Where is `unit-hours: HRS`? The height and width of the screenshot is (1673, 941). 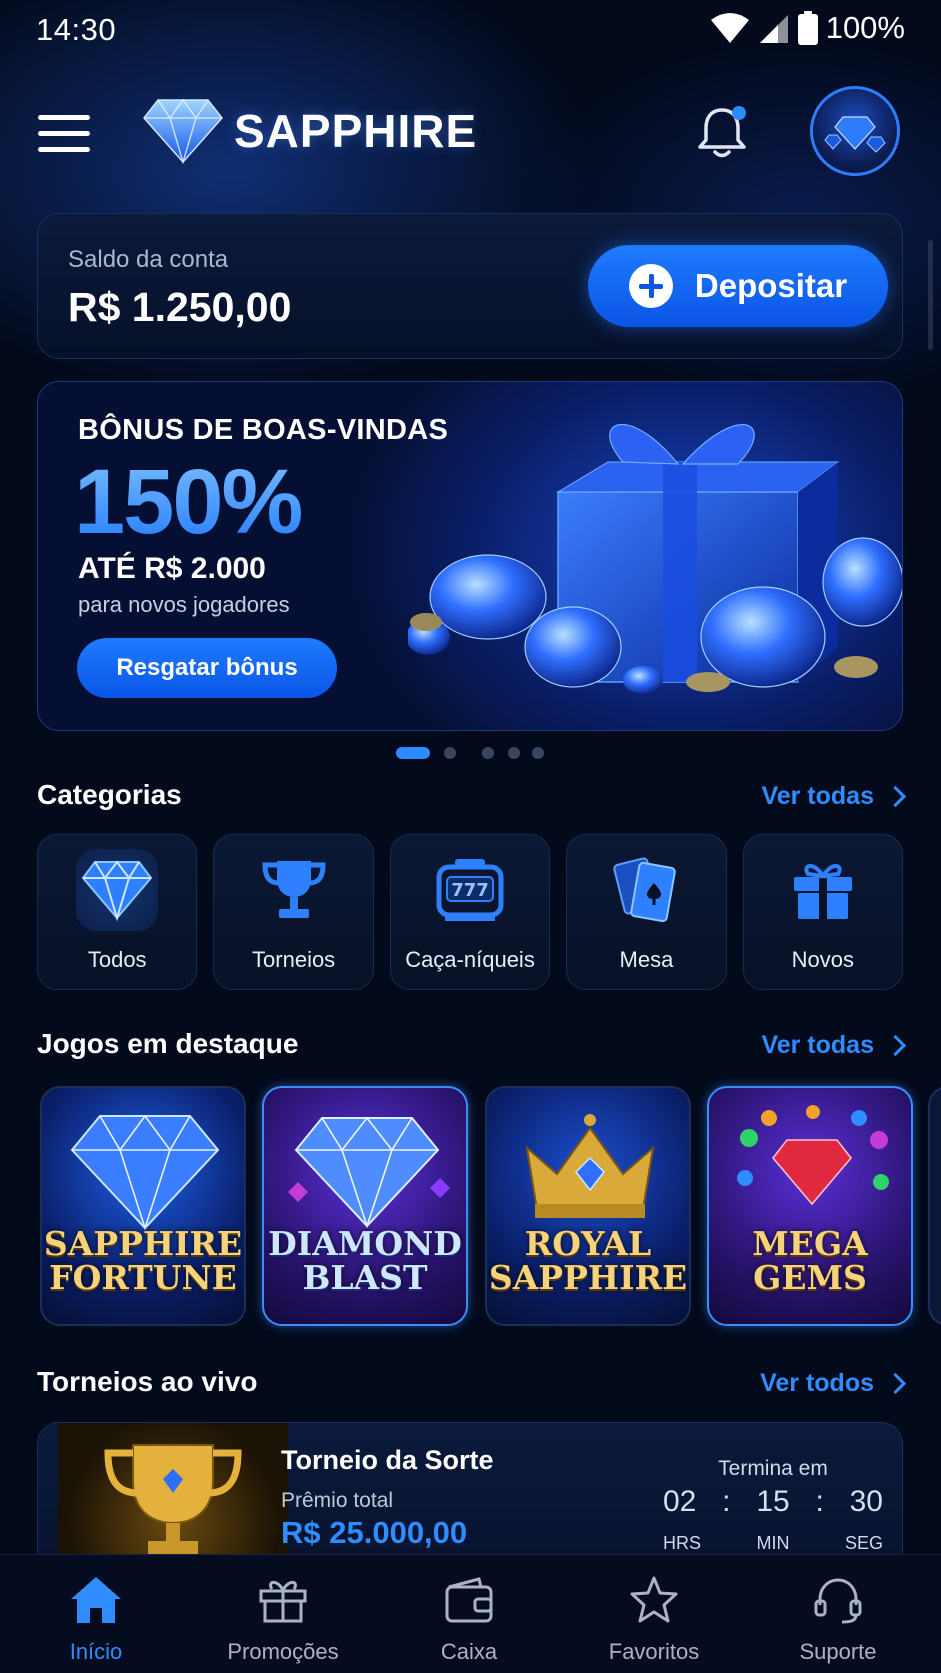
unit-hours: HRS is located at coordinates (682, 1543).